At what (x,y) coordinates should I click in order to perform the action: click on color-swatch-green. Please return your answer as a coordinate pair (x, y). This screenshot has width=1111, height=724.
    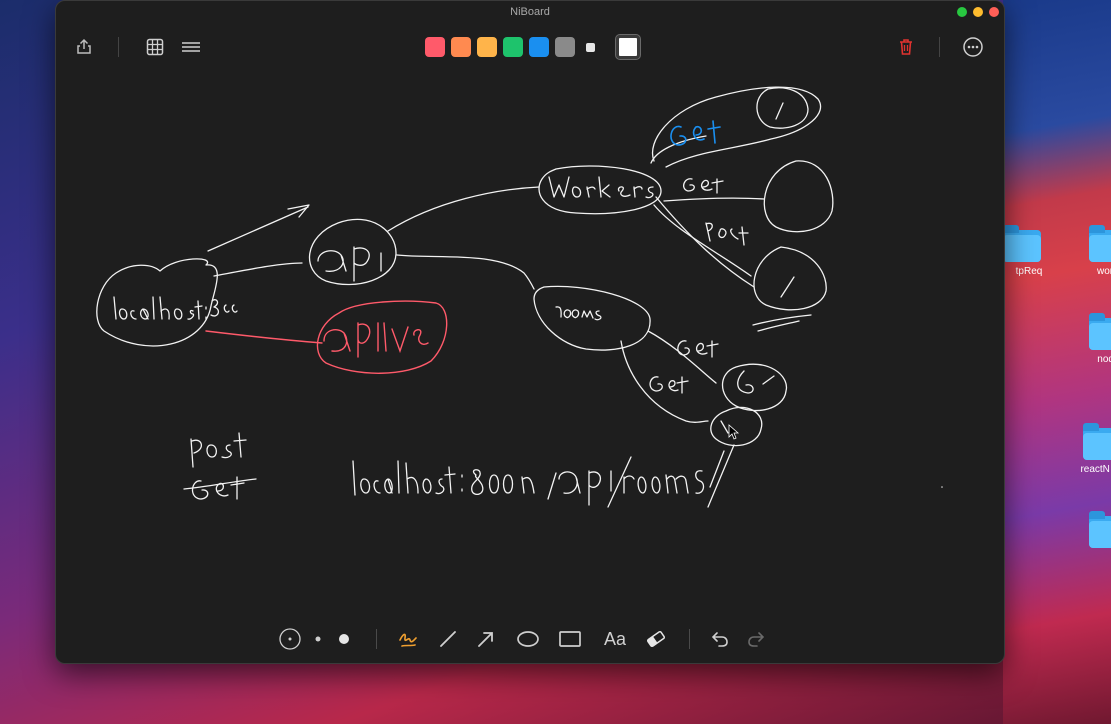
    Looking at the image, I should click on (513, 47).